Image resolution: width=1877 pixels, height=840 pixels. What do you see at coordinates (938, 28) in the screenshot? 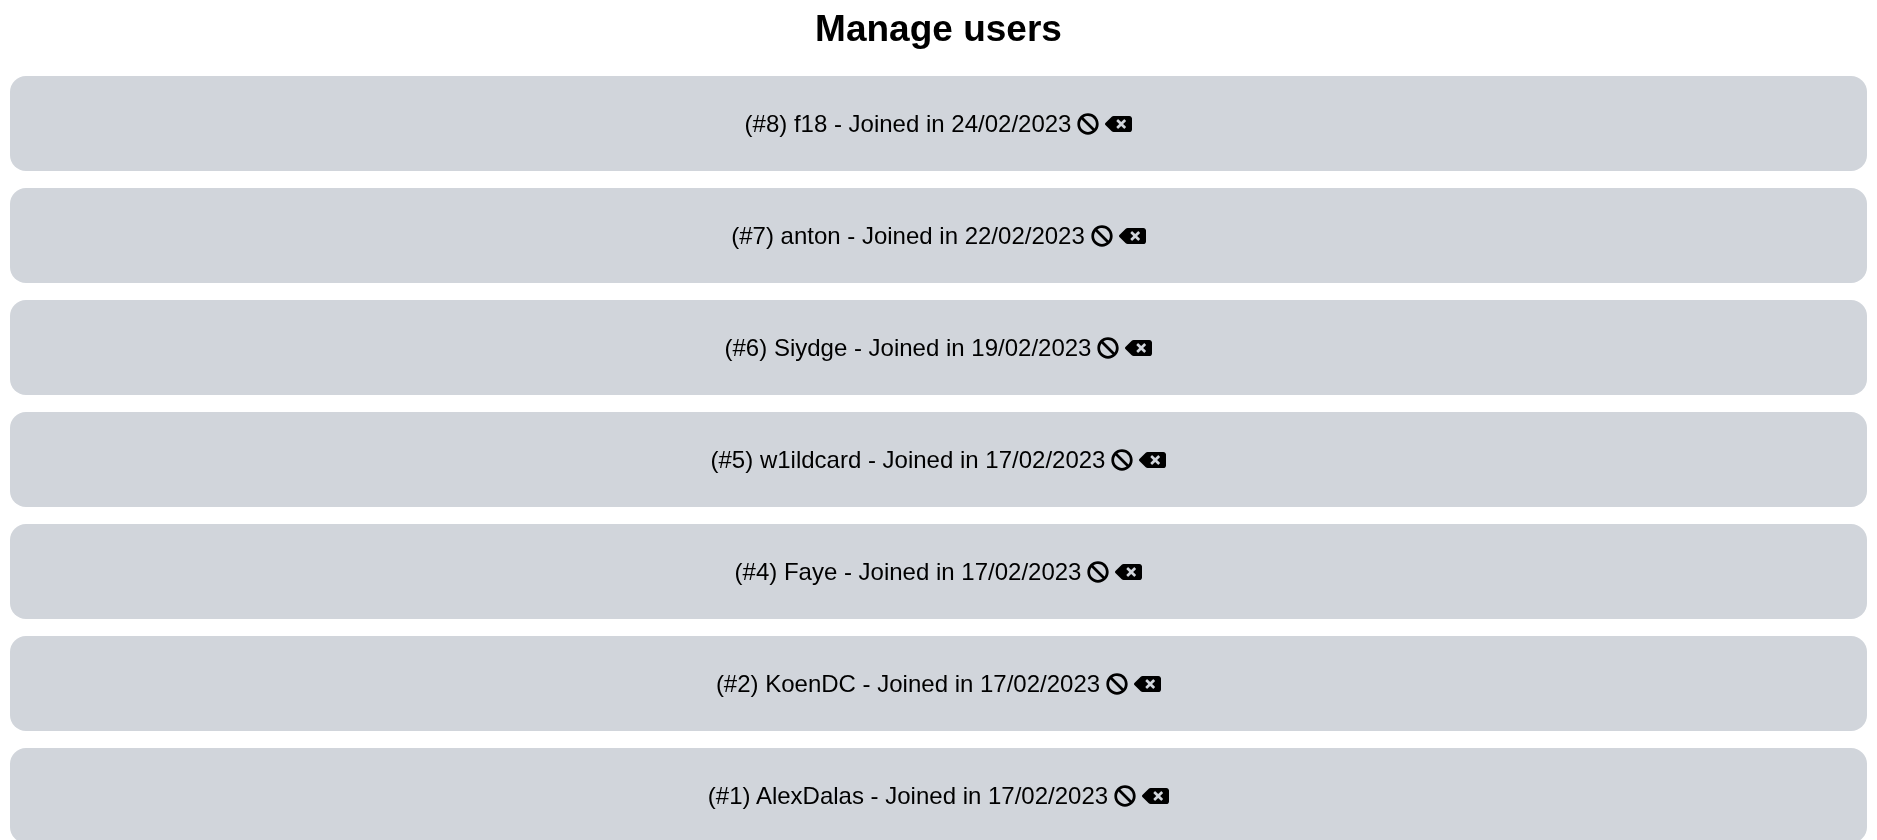
I see `page-title: Manage users` at bounding box center [938, 28].